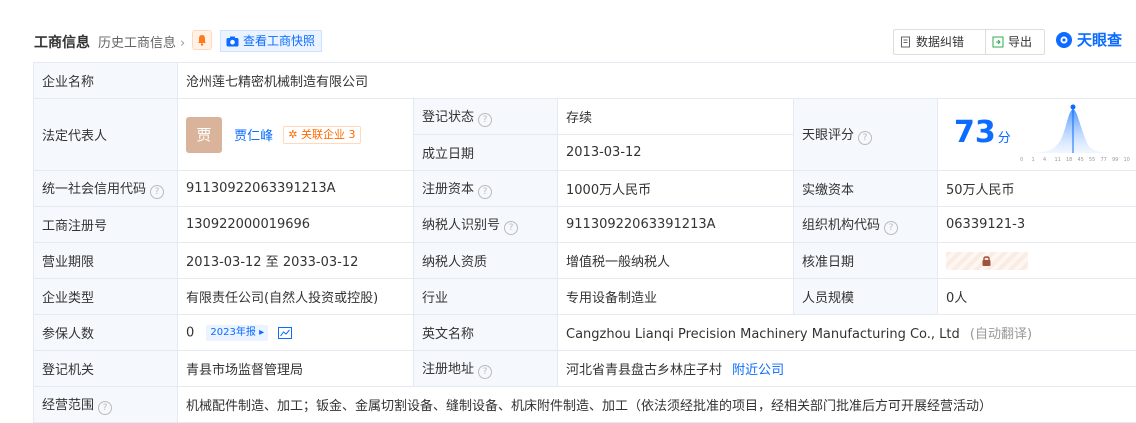 The height and width of the screenshot is (423, 1136). What do you see at coordinates (676, 117) in the screenshot?
I see `reg-status-value: 存续` at bounding box center [676, 117].